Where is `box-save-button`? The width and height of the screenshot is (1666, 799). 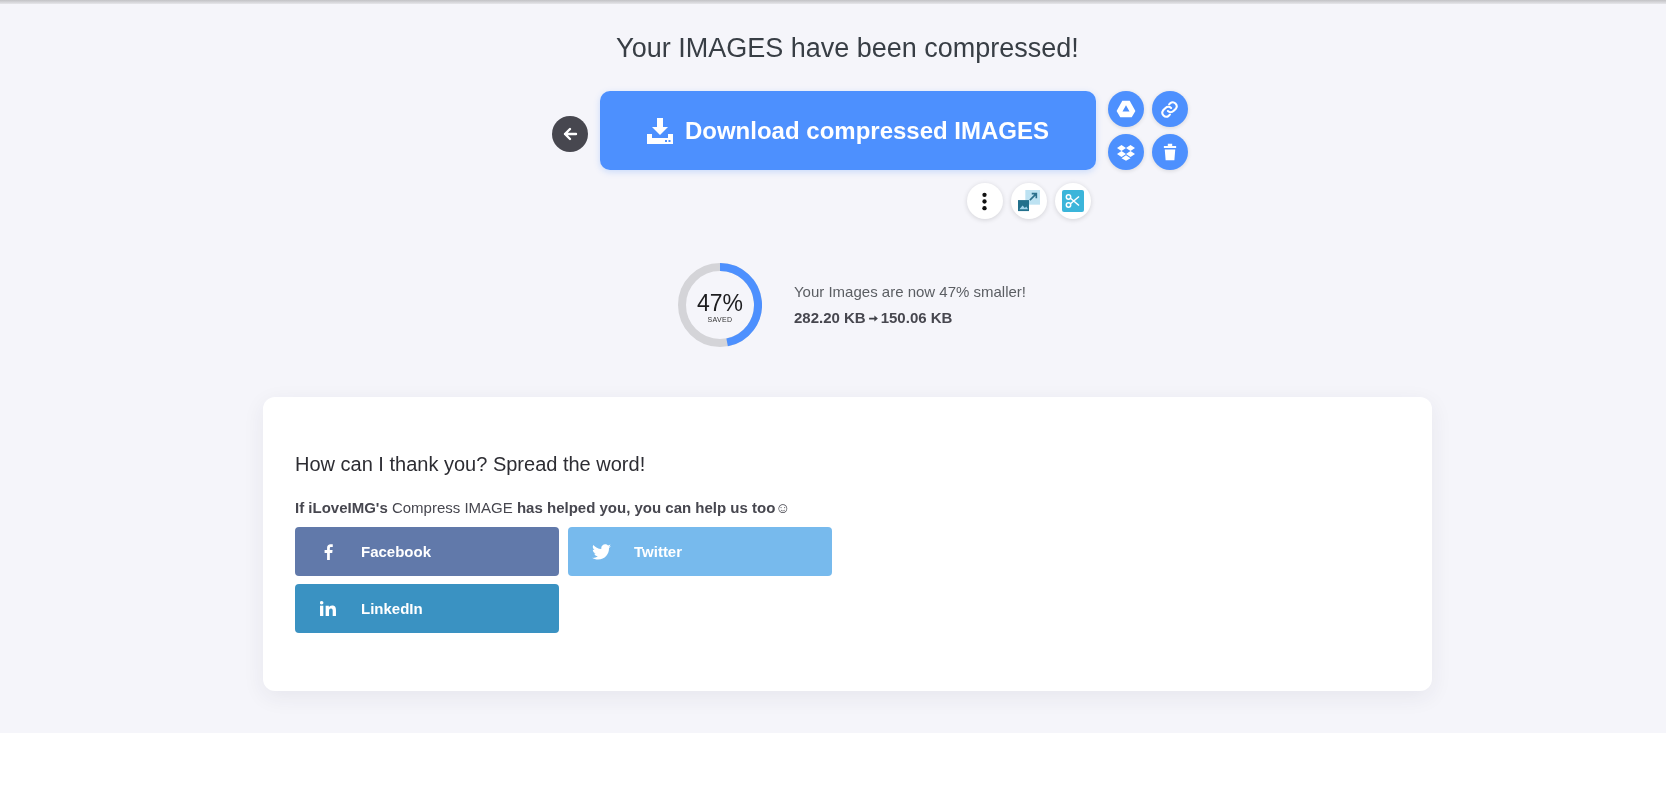 box-save-button is located at coordinates (1125, 152).